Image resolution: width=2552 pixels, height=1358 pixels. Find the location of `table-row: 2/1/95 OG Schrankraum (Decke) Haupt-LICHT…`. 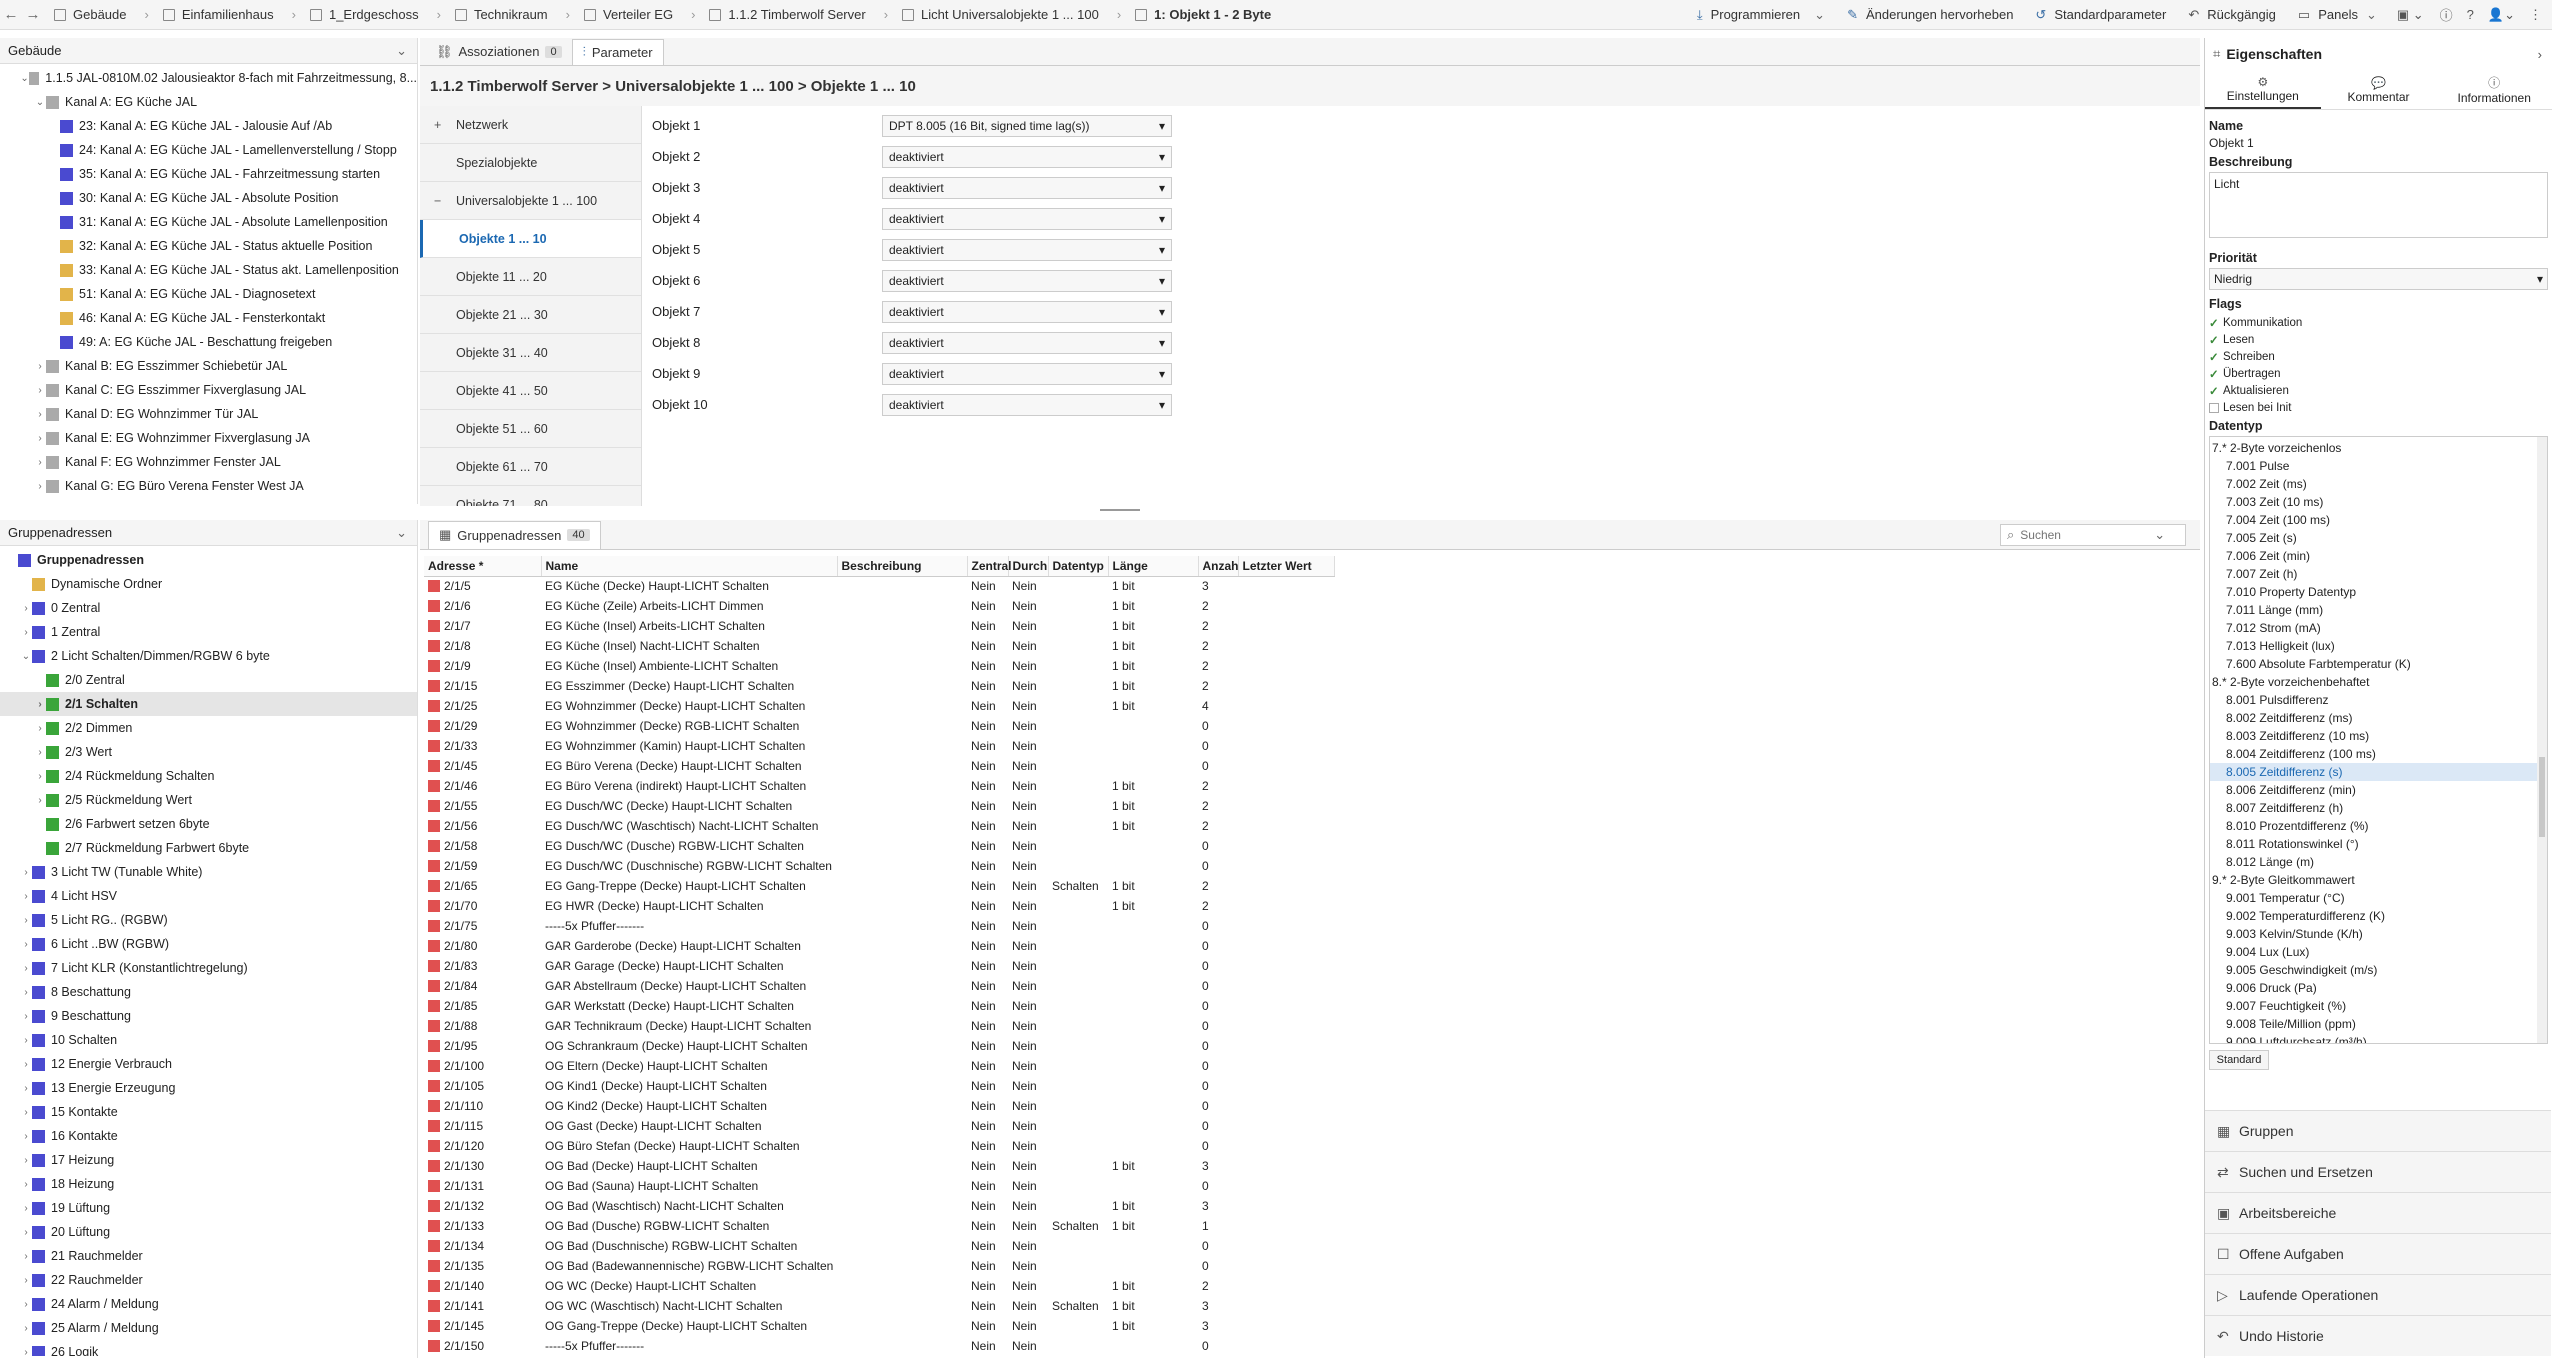

table-row: 2/1/95 OG Schrankraum (Decke) Haupt-LICHT… is located at coordinates (879, 1046).